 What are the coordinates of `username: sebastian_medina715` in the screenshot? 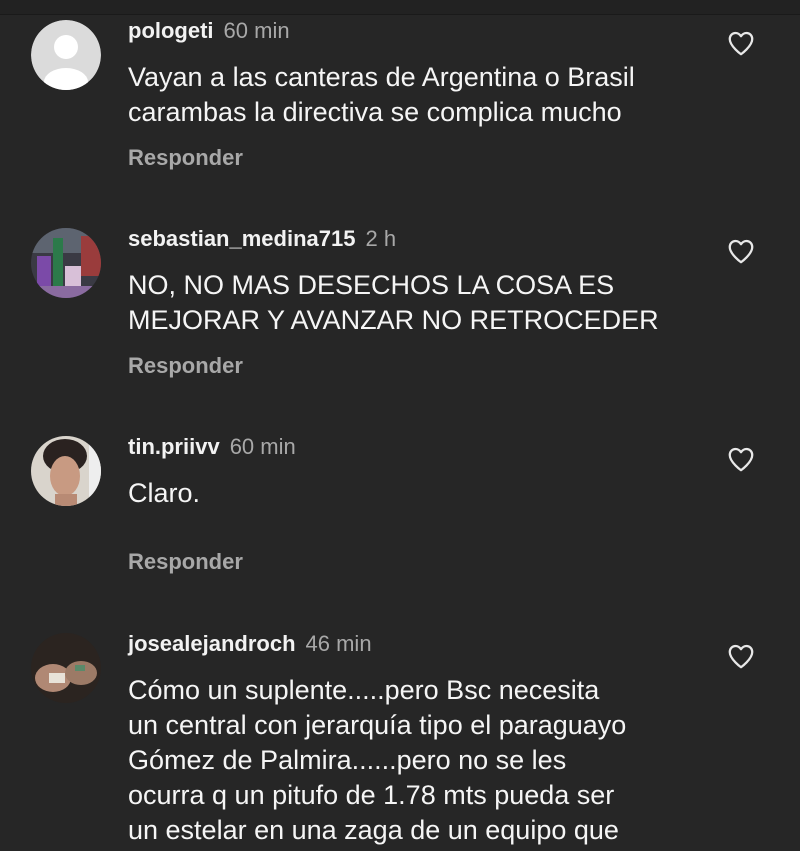 It's located at (241, 238).